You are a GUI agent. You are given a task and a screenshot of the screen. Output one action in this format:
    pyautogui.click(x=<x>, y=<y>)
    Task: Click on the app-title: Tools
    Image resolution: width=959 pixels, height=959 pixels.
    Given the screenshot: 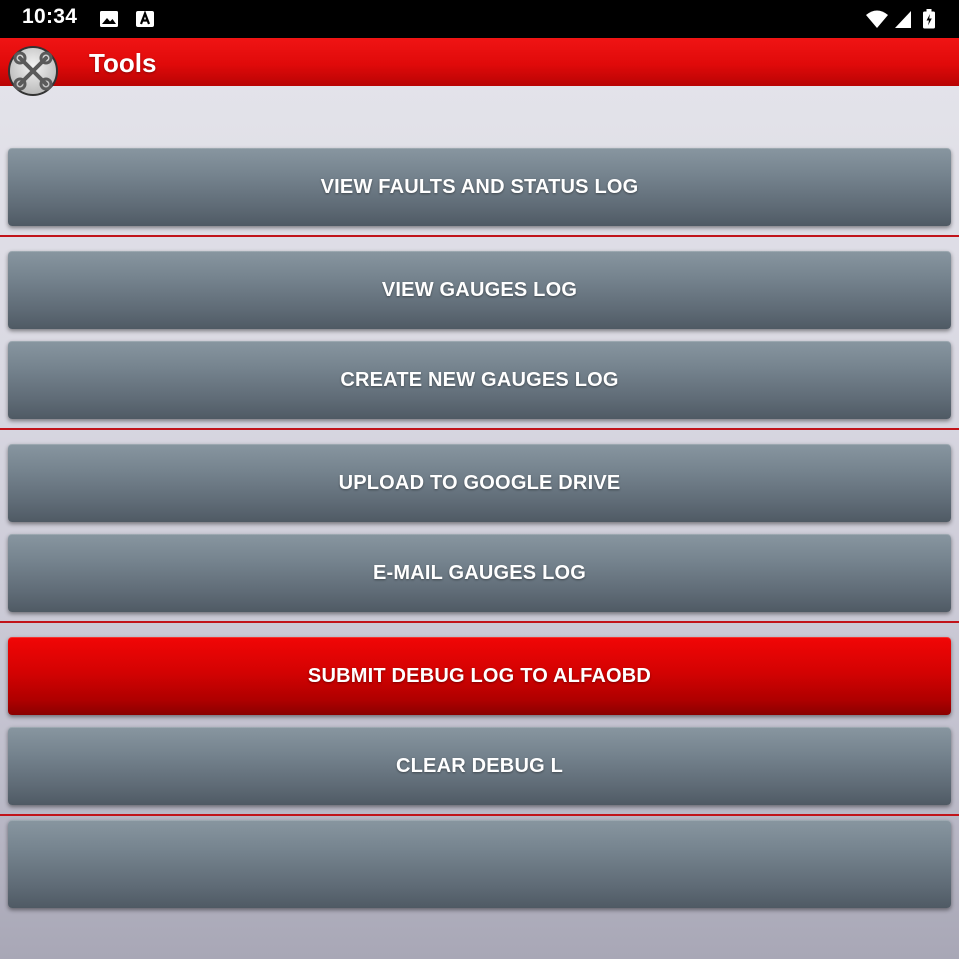 What is the action you would take?
    pyautogui.click(x=123, y=63)
    